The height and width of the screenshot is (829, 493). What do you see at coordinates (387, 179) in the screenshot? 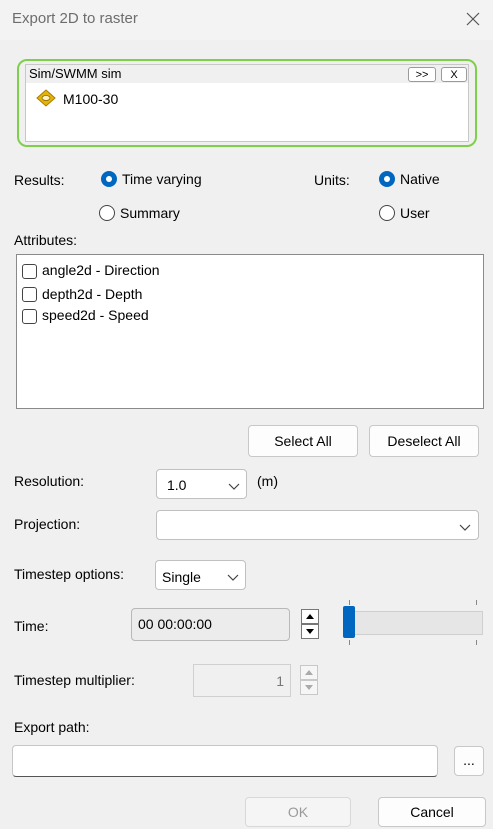
I see `units-native-radio` at bounding box center [387, 179].